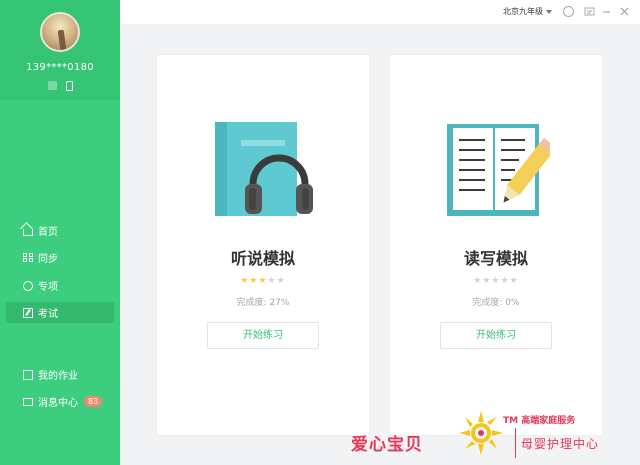 Image resolution: width=640 pixels, height=465 pixels. Describe the element at coordinates (69, 86) in the screenshot. I see `mobile-icon` at that location.